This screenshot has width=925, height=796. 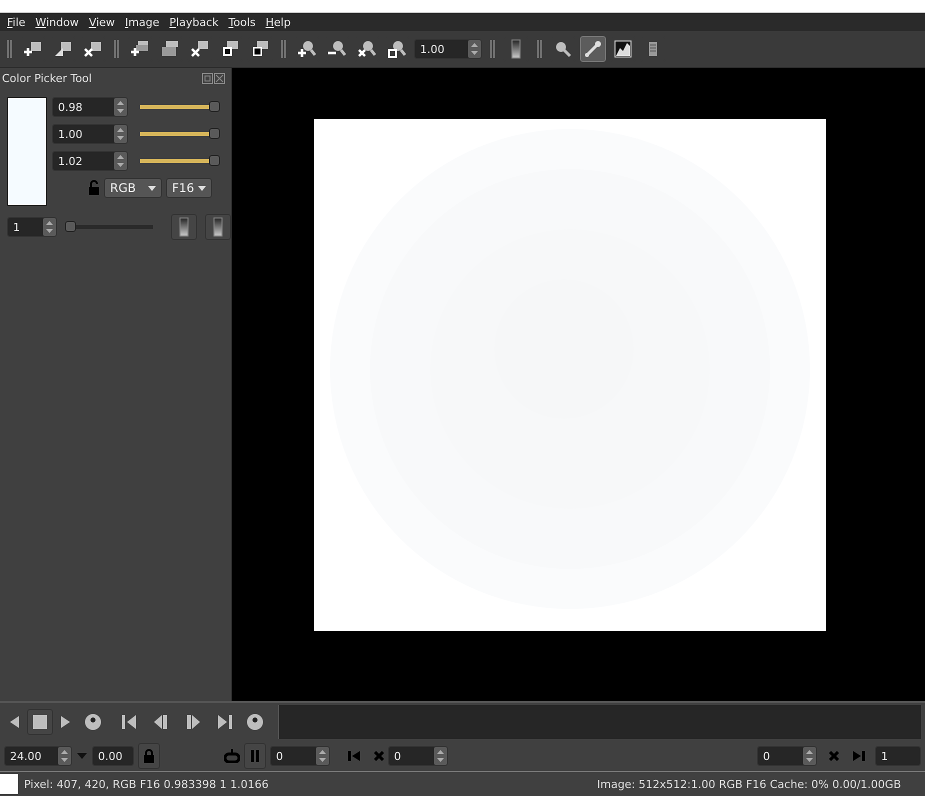 What do you see at coordinates (133, 188) in the screenshot?
I see `format-dropdown: RGB` at bounding box center [133, 188].